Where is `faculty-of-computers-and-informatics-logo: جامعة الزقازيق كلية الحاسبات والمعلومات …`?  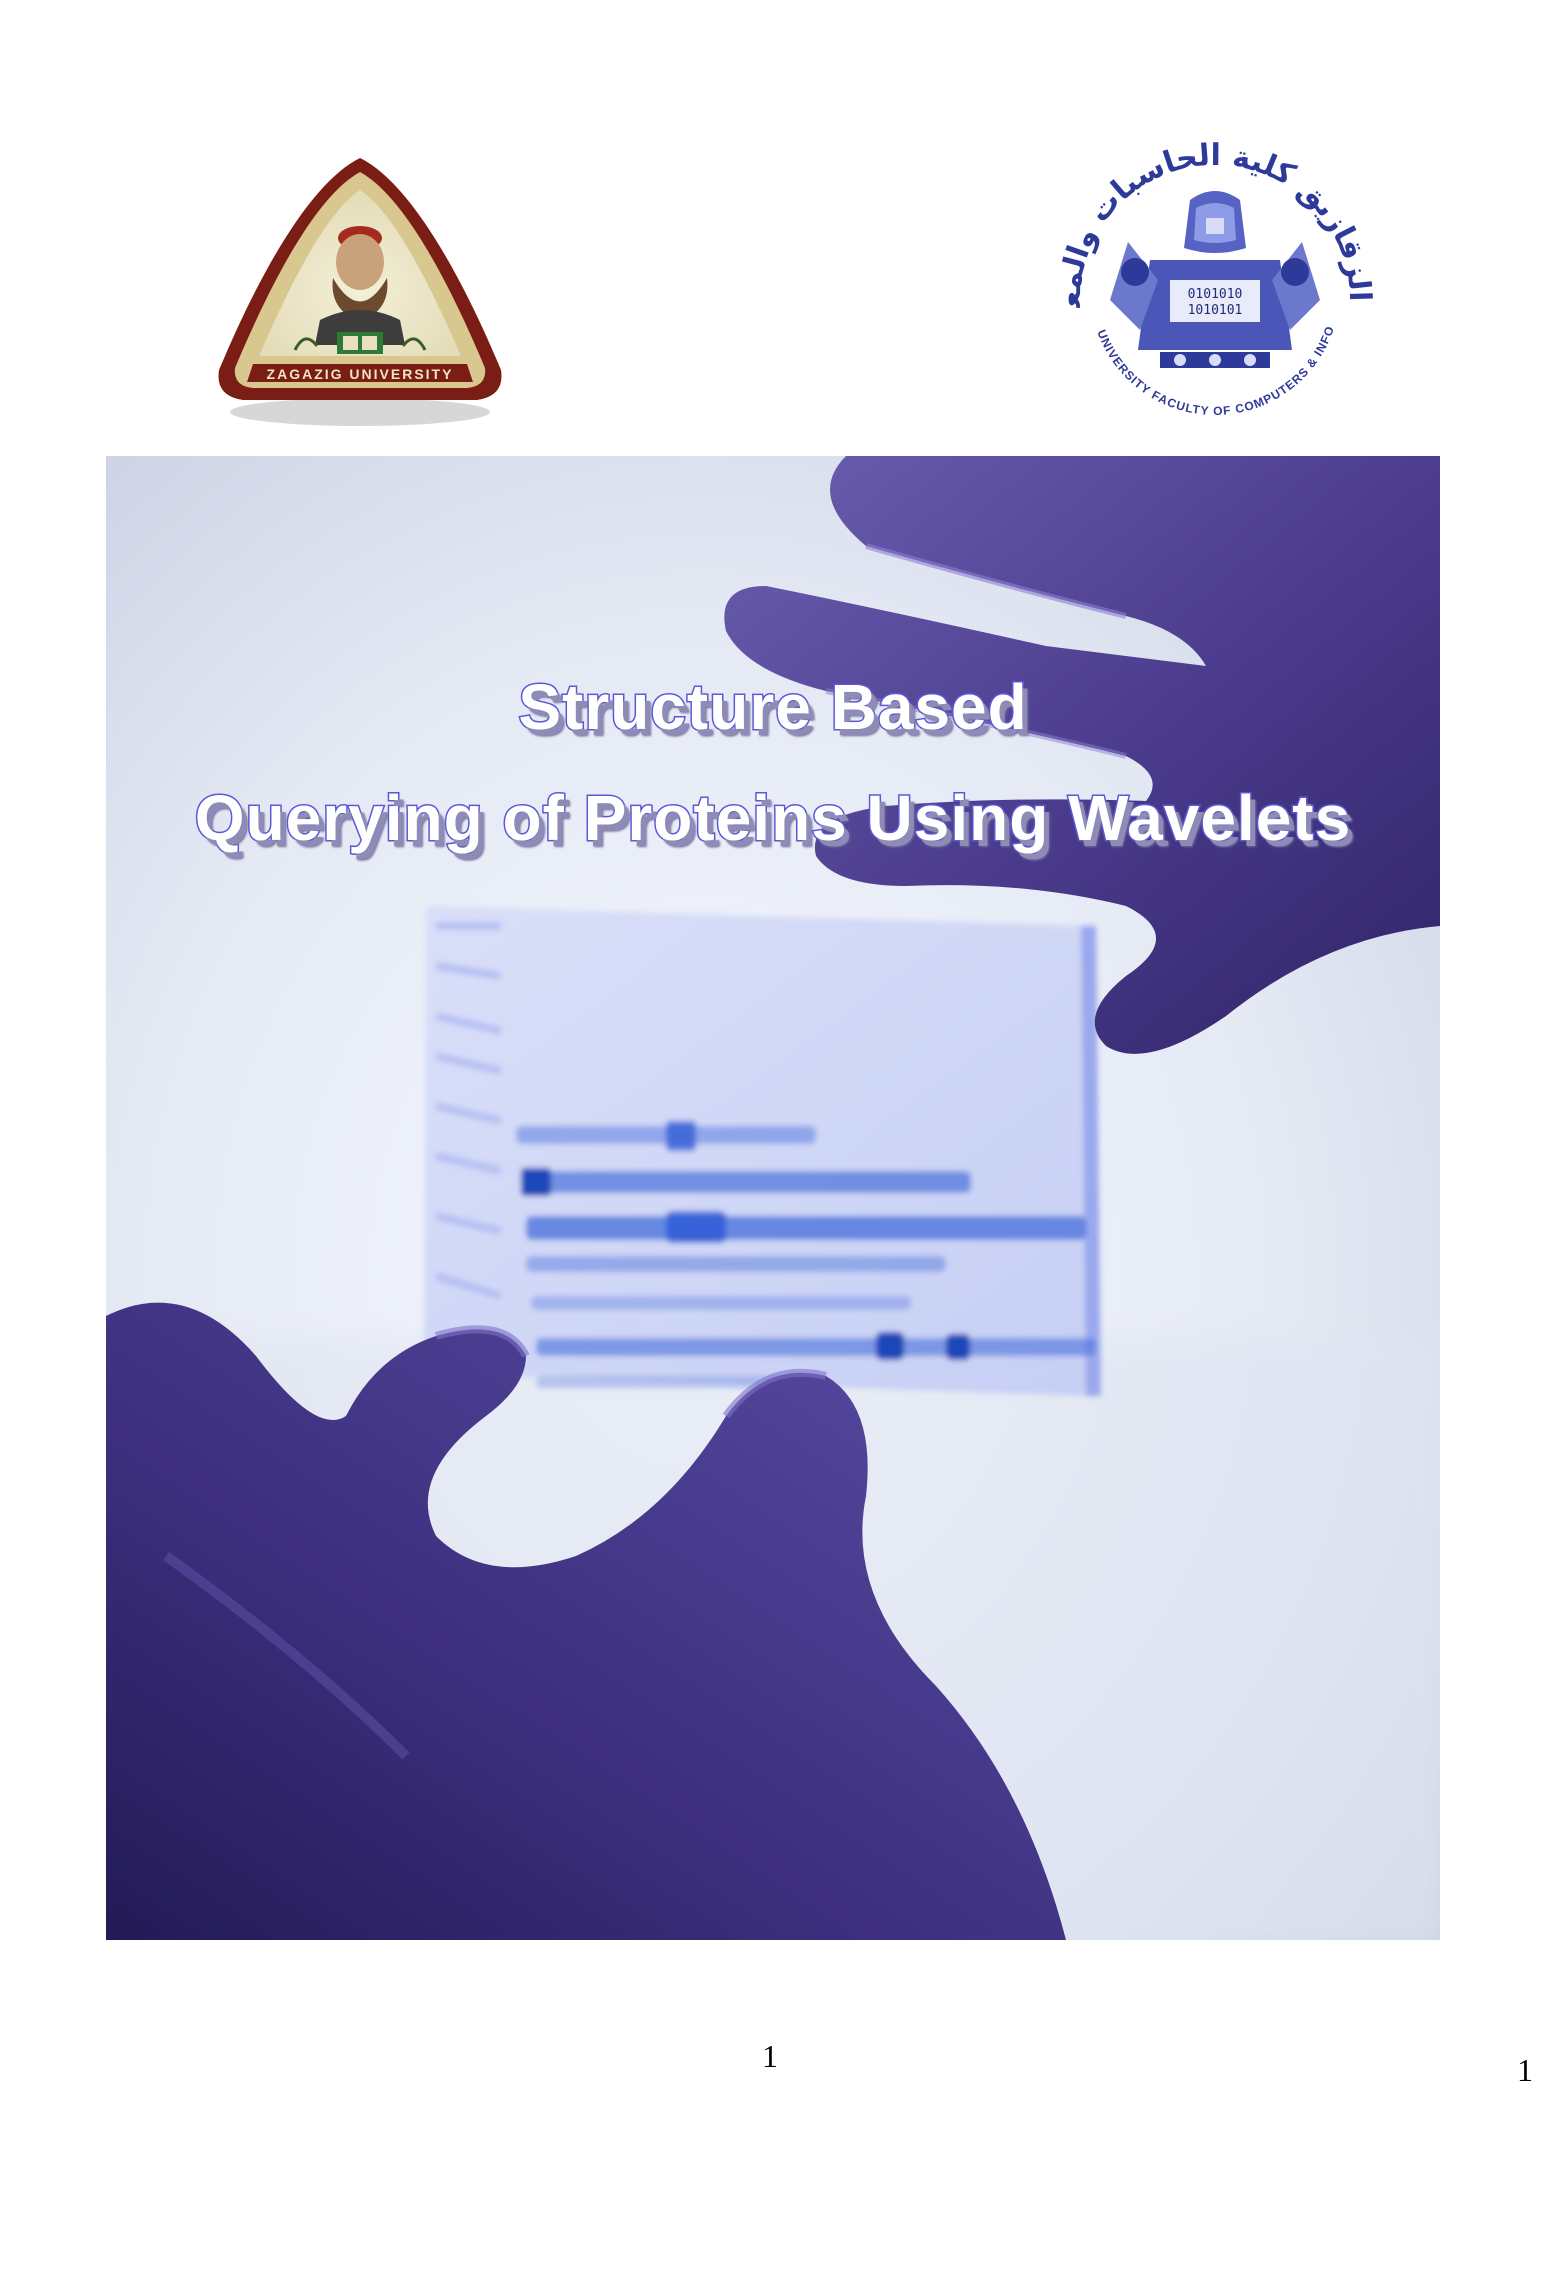
faculty-of-computers-and-informatics-logo: جامعة الزقازيق كلية الحاسبات والمعلومات … is located at coordinates (1208, 287).